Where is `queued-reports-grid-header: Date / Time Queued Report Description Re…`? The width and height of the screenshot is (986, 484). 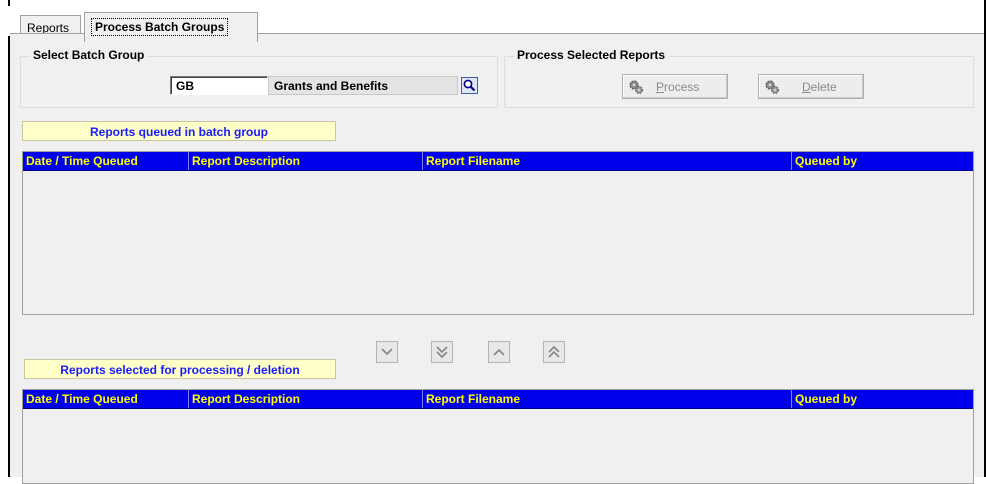
queued-reports-grid-header: Date / Time Queued Report Description Re… is located at coordinates (498, 161).